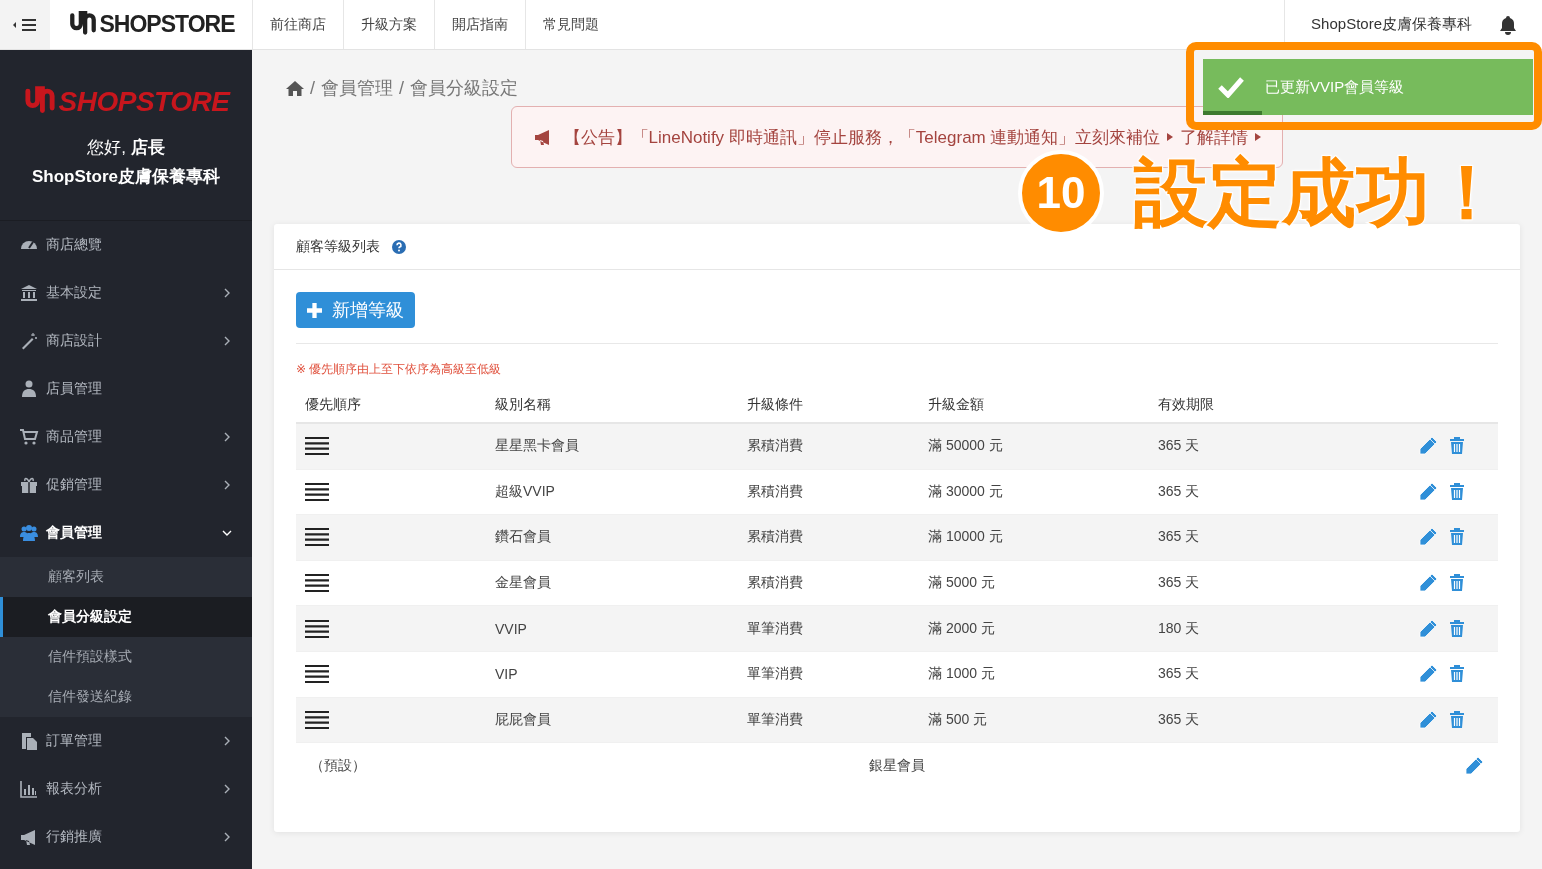  I want to click on triangle-right-icon, so click(1258, 137).